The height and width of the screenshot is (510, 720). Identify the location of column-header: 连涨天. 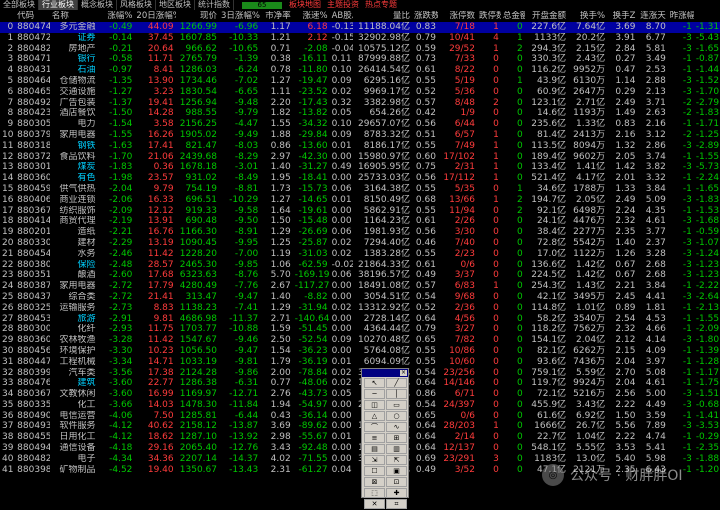
(652, 16).